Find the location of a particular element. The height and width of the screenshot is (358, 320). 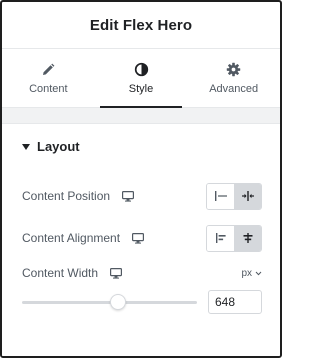

contrast-icon is located at coordinates (141, 70).